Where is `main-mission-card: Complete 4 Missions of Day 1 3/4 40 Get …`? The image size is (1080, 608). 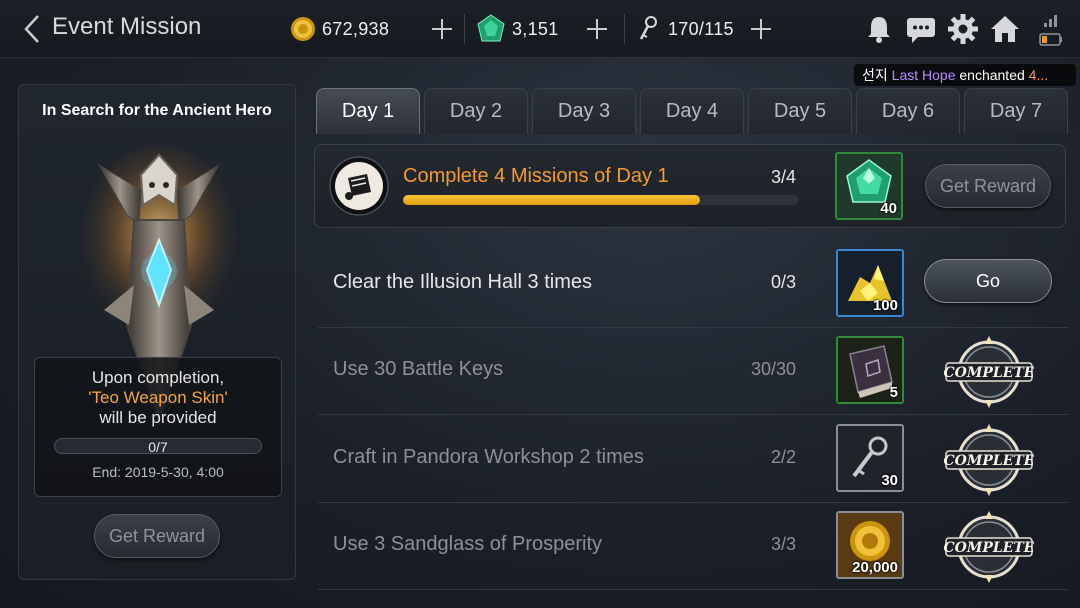
main-mission-card: Complete 4 Missions of Day 1 3/4 40 Get … is located at coordinates (690, 186).